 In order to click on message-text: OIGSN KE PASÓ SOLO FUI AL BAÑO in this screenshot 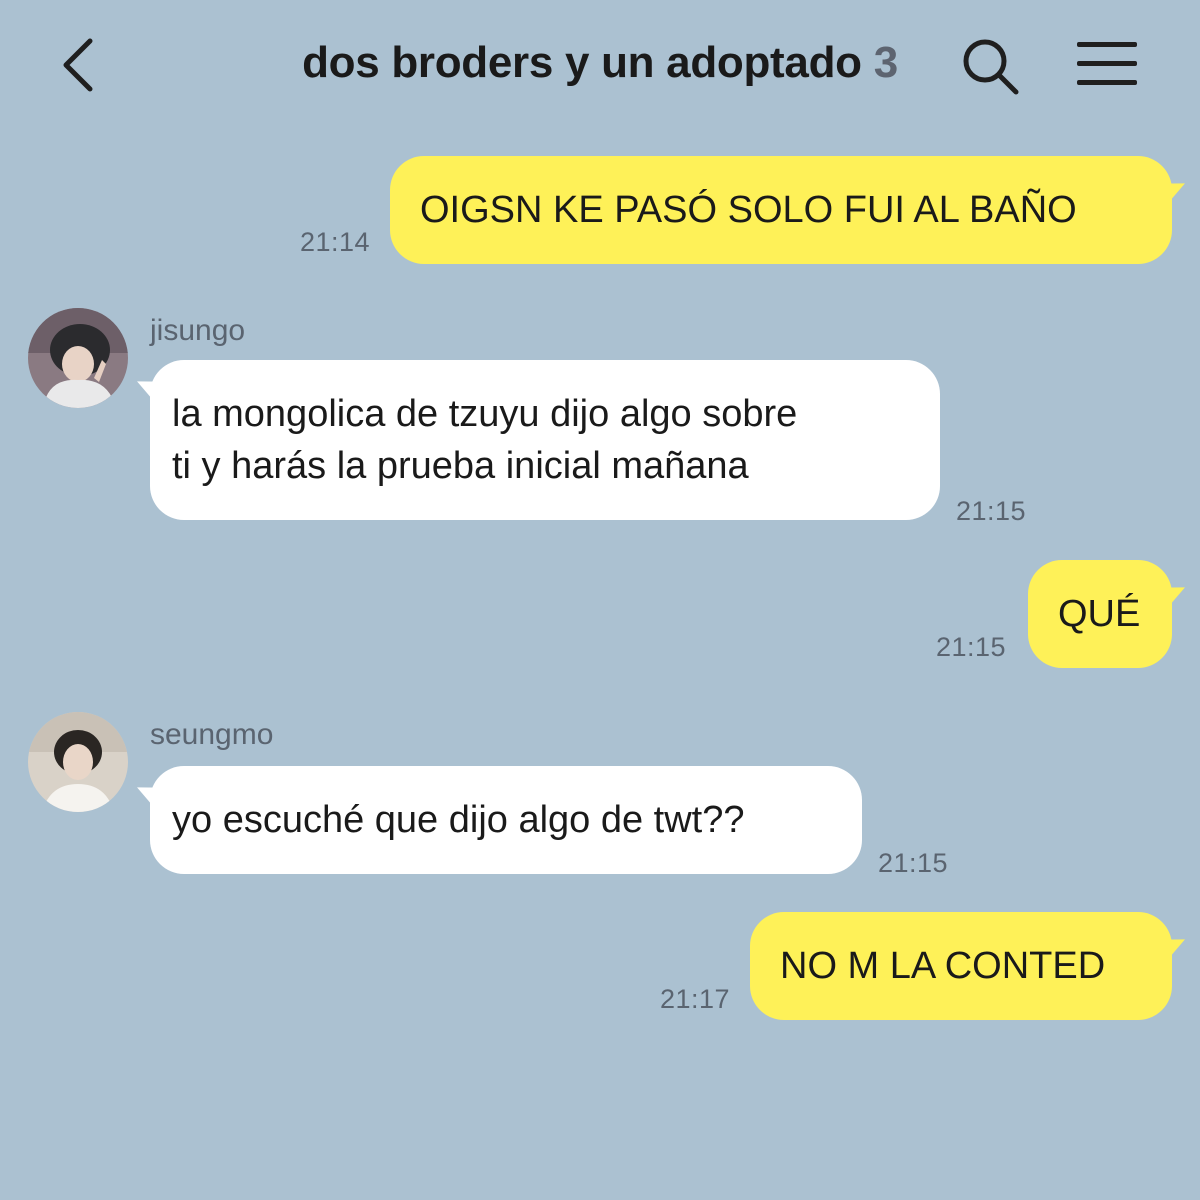, I will do `click(748, 210)`.